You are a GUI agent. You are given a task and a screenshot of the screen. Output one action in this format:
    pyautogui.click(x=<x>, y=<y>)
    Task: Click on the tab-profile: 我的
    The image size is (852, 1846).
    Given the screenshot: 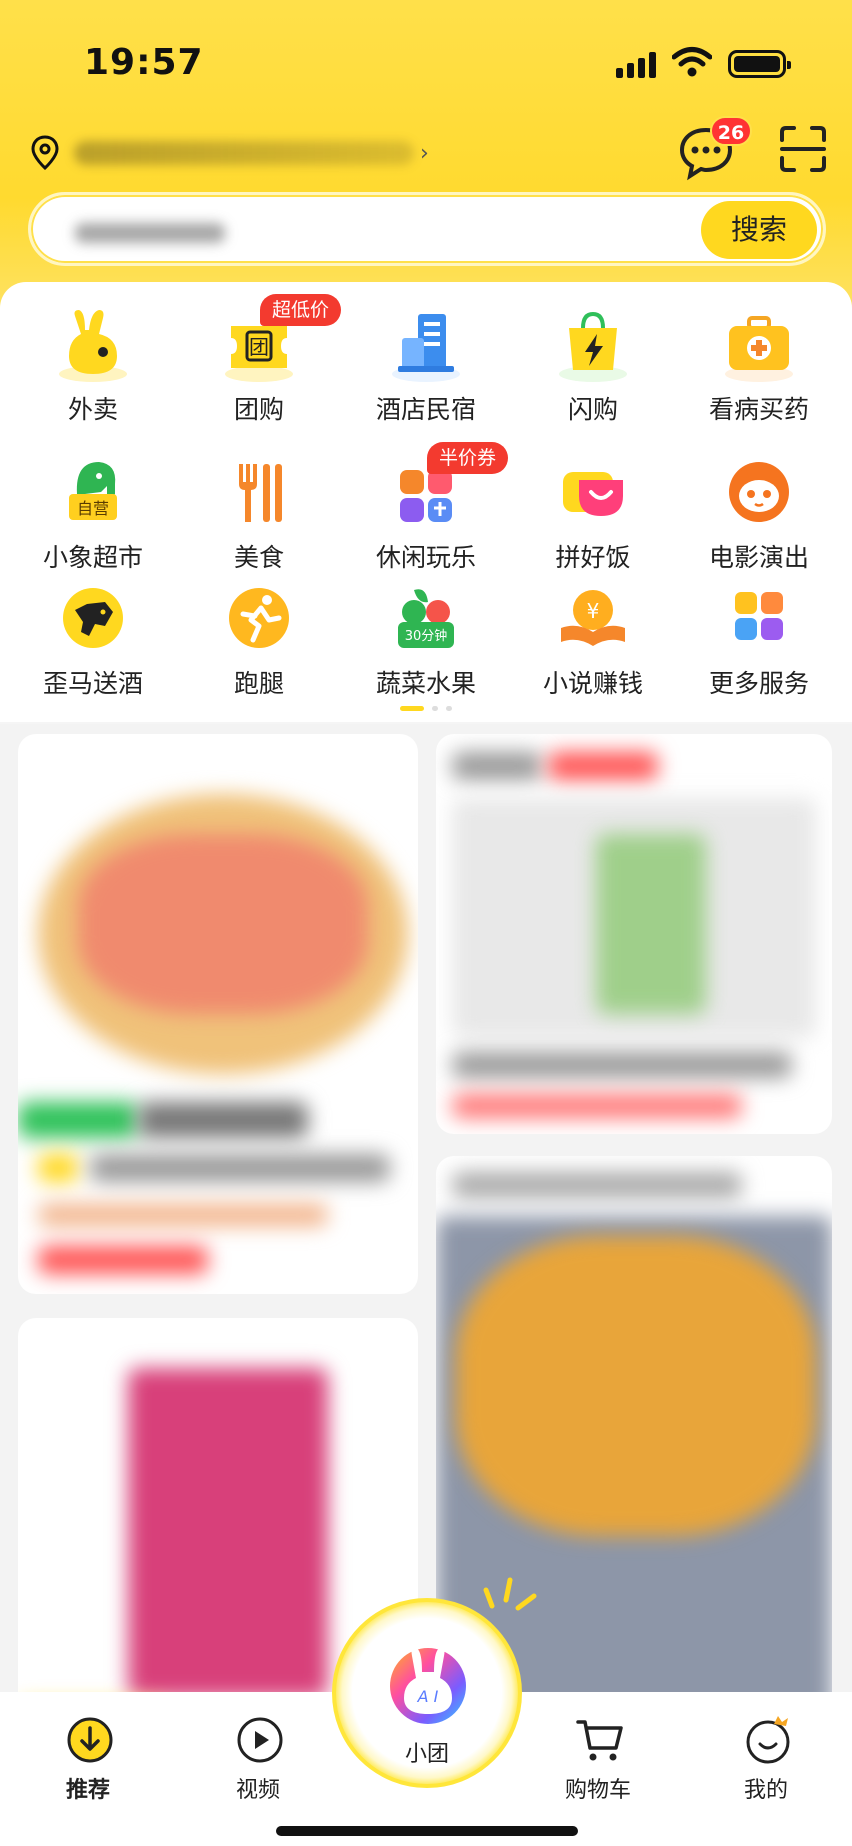 What is the action you would take?
    pyautogui.click(x=766, y=1766)
    